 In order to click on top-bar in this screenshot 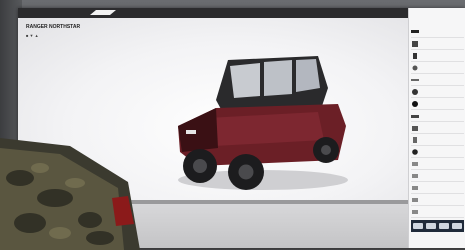, I will do `click(241, 13)`.